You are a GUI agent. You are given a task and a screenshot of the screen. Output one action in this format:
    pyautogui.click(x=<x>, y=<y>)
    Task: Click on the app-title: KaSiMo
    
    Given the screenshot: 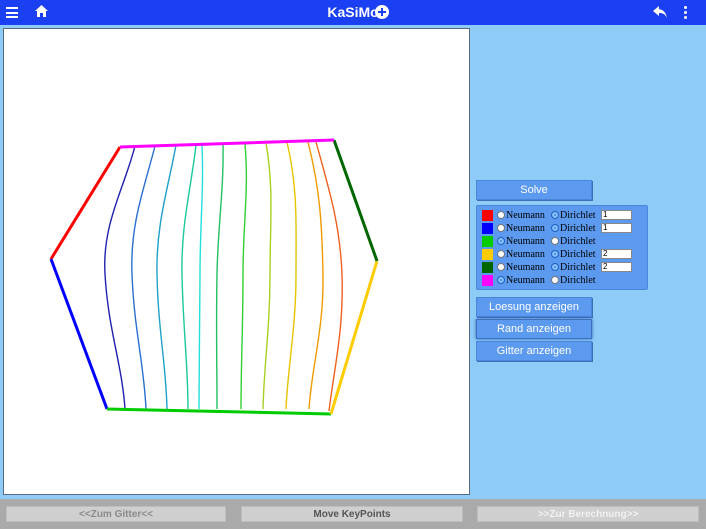 What is the action you would take?
    pyautogui.click(x=353, y=12)
    